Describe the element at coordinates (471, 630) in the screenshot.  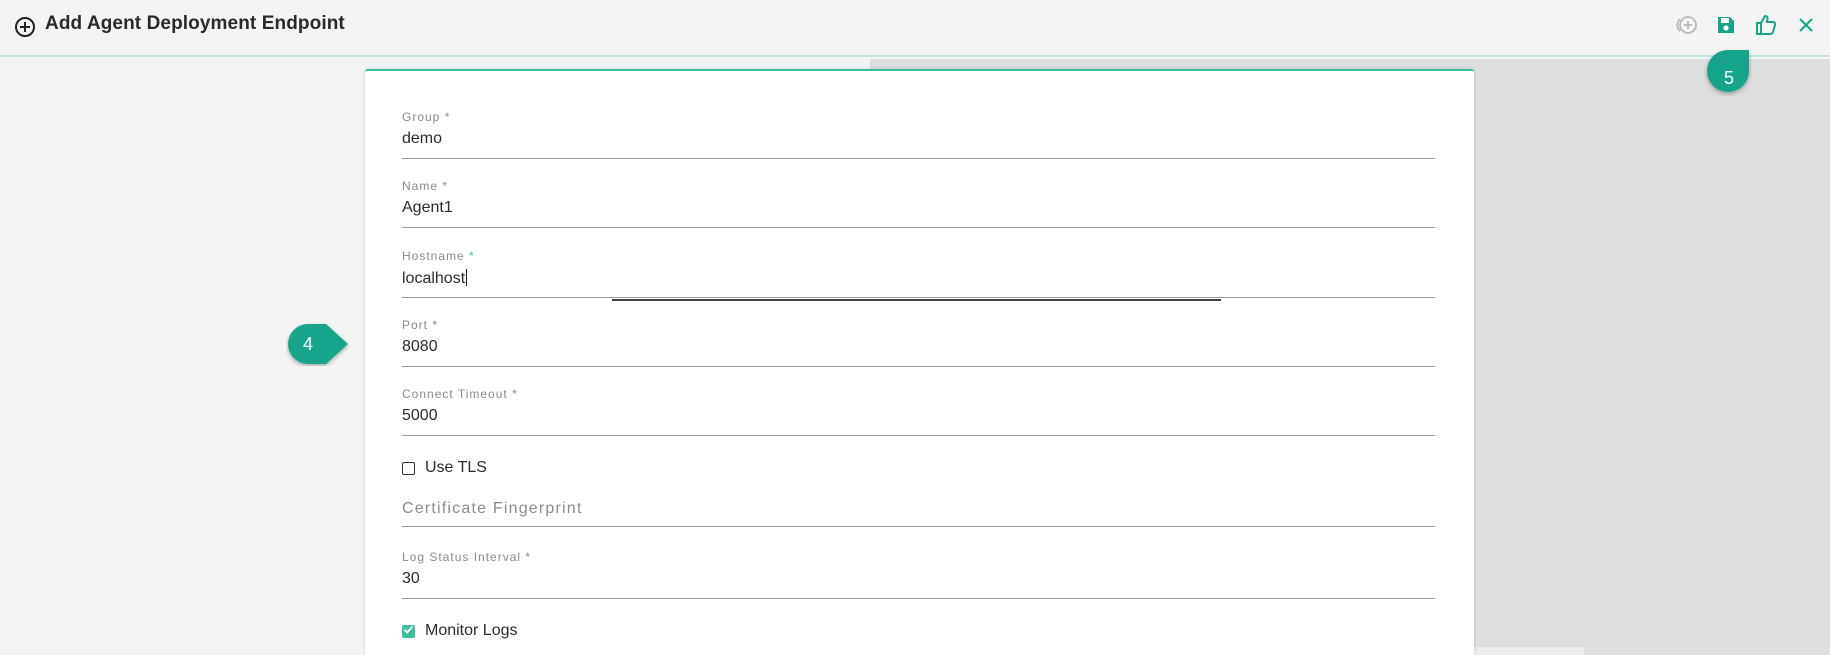
I see `monitor-logs-label: Monitor Logs` at that location.